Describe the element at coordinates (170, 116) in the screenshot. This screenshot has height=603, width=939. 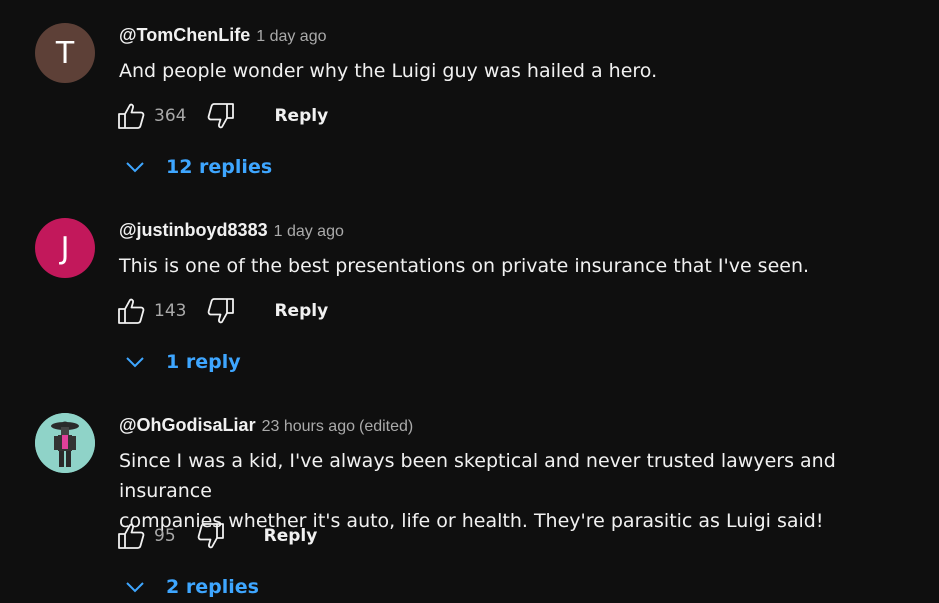
I see `like-count: 364` at that location.